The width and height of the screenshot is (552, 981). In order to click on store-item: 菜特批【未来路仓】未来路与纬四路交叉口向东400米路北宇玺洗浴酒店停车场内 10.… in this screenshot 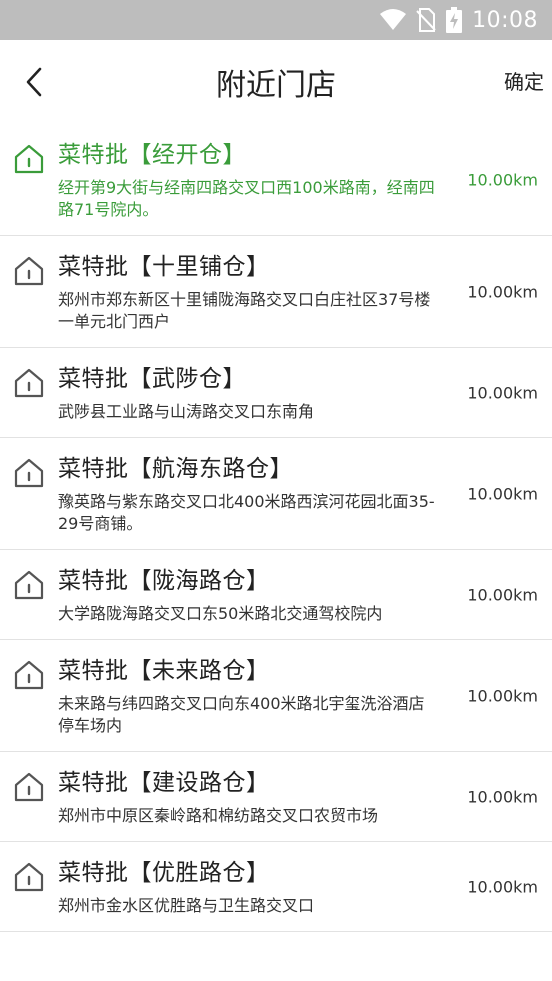, I will do `click(276, 696)`.